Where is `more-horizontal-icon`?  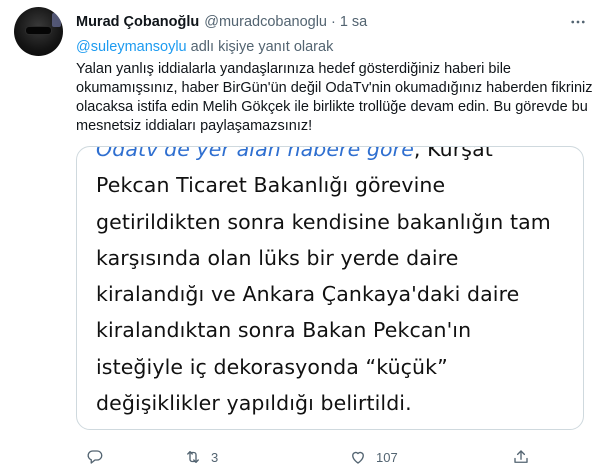
more-horizontal-icon is located at coordinates (578, 22).